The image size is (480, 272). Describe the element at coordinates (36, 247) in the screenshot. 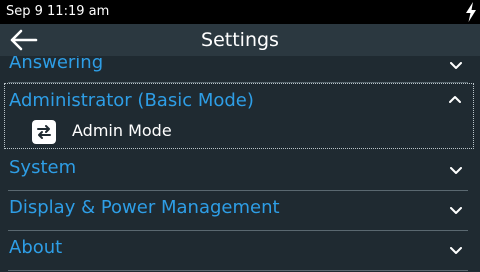

I see `menu-item-label: About` at that location.